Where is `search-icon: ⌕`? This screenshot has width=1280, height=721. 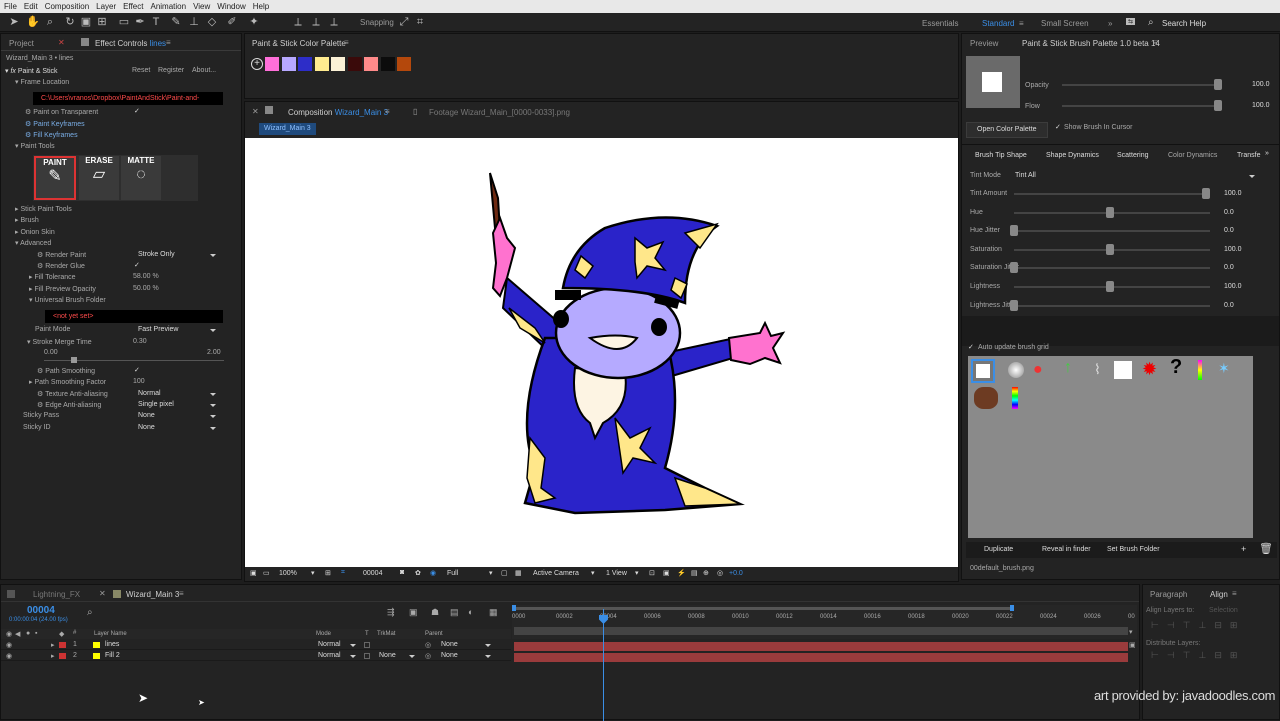
search-icon: ⌕ is located at coordinates (90, 612).